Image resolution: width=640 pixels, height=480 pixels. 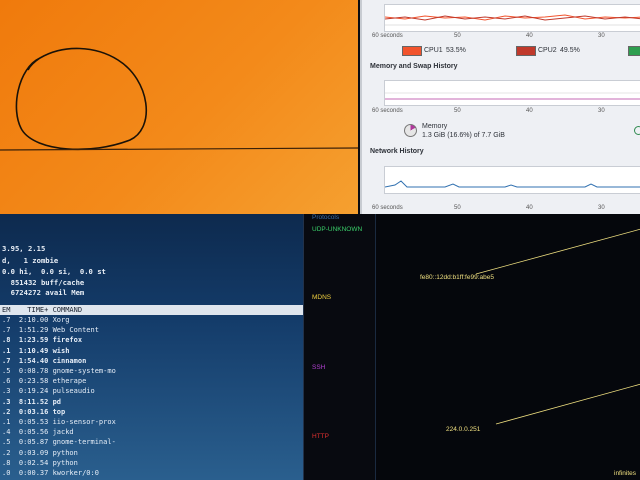 I want to click on process-row: .3 0:19.24 pulseaudio, so click(x=48, y=391).